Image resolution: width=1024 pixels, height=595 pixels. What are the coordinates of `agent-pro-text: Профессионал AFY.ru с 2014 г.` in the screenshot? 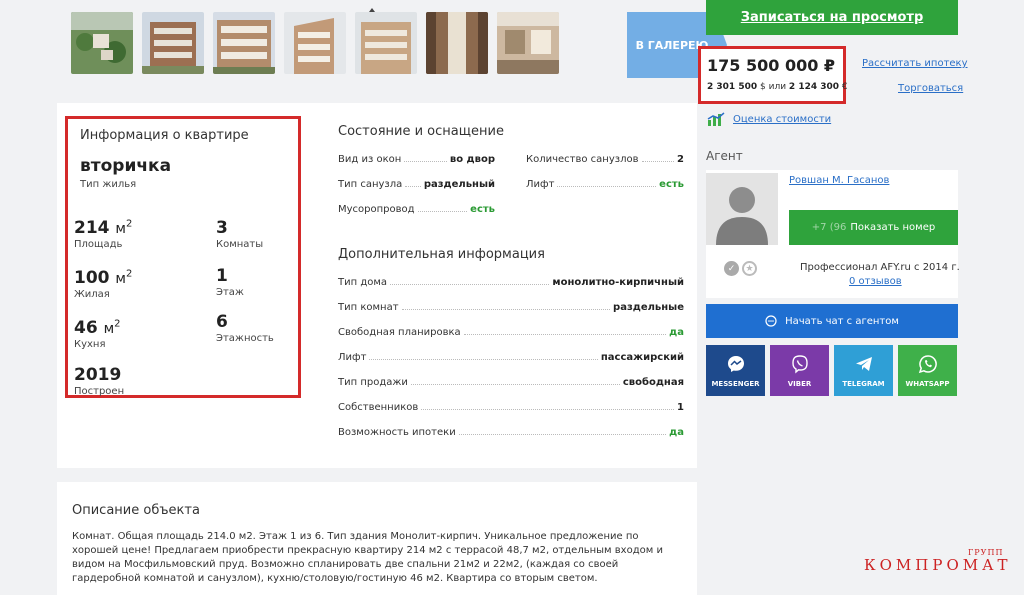 It's located at (880, 267).